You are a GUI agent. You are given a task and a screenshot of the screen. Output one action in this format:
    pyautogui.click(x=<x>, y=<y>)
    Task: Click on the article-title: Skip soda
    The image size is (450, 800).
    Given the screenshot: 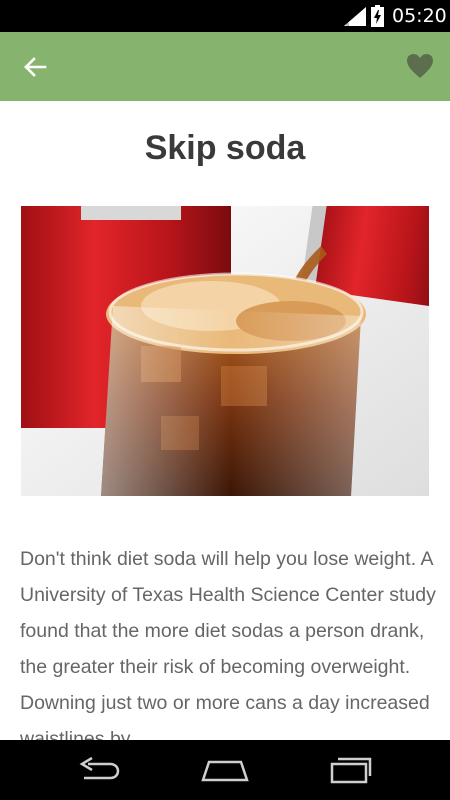 What is the action you would take?
    pyautogui.click(x=225, y=148)
    